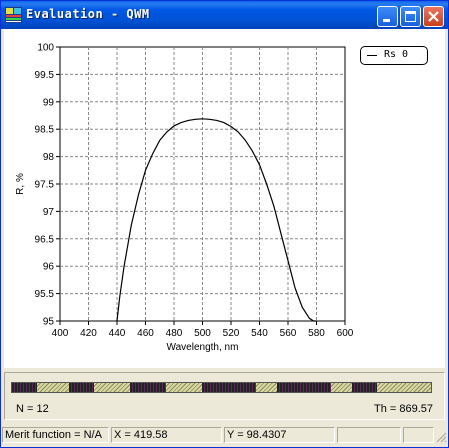  What do you see at coordinates (386, 20) in the screenshot?
I see `minimize-icon` at bounding box center [386, 20].